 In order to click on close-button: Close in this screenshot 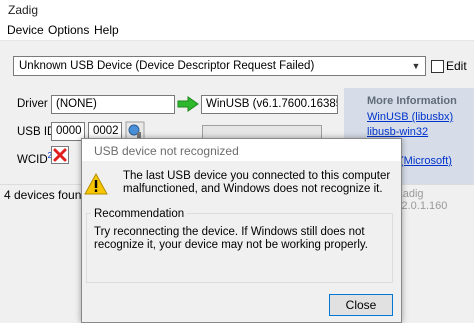, I will do `click(361, 305)`.